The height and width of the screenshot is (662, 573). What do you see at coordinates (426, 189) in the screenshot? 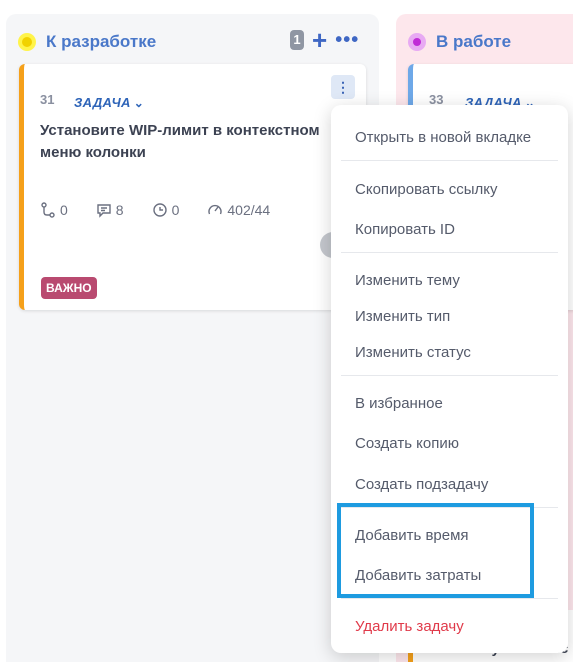
I see `menu-item-copy-link: Скопировать ссылку` at bounding box center [426, 189].